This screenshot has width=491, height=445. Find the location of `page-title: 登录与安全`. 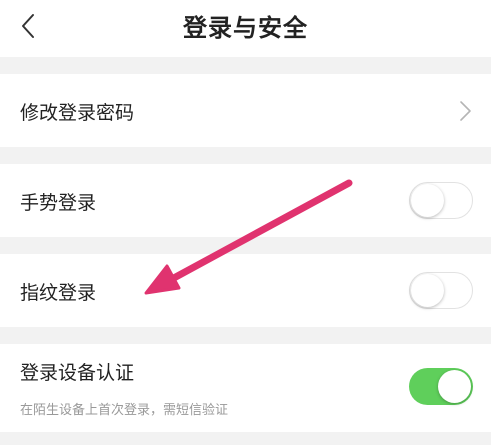

page-title: 登录与安全 is located at coordinates (245, 28).